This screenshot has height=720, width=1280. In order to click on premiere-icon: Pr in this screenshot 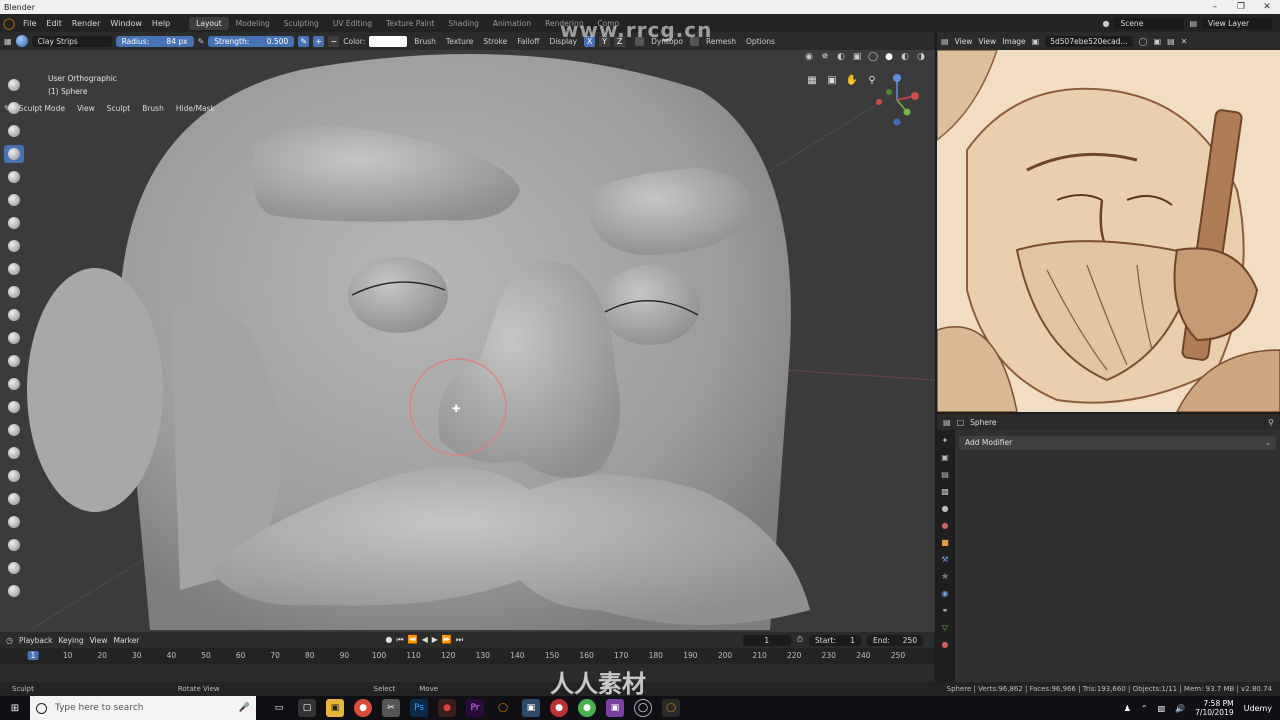, I will do `click(475, 708)`.